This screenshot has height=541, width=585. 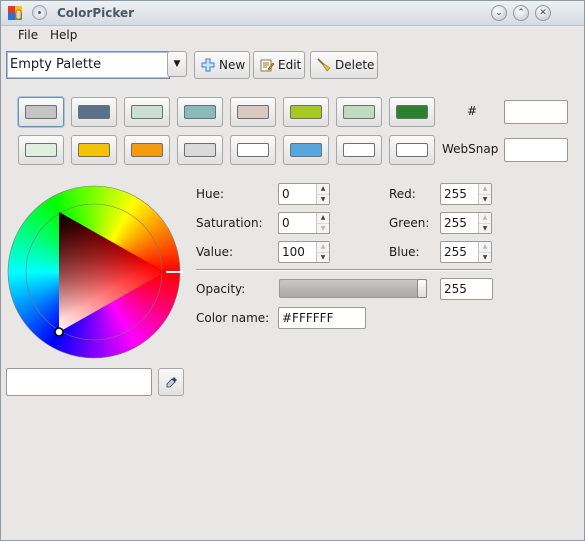 I want to click on value-spinbox: 100 ▲ ▼, so click(x=304, y=252).